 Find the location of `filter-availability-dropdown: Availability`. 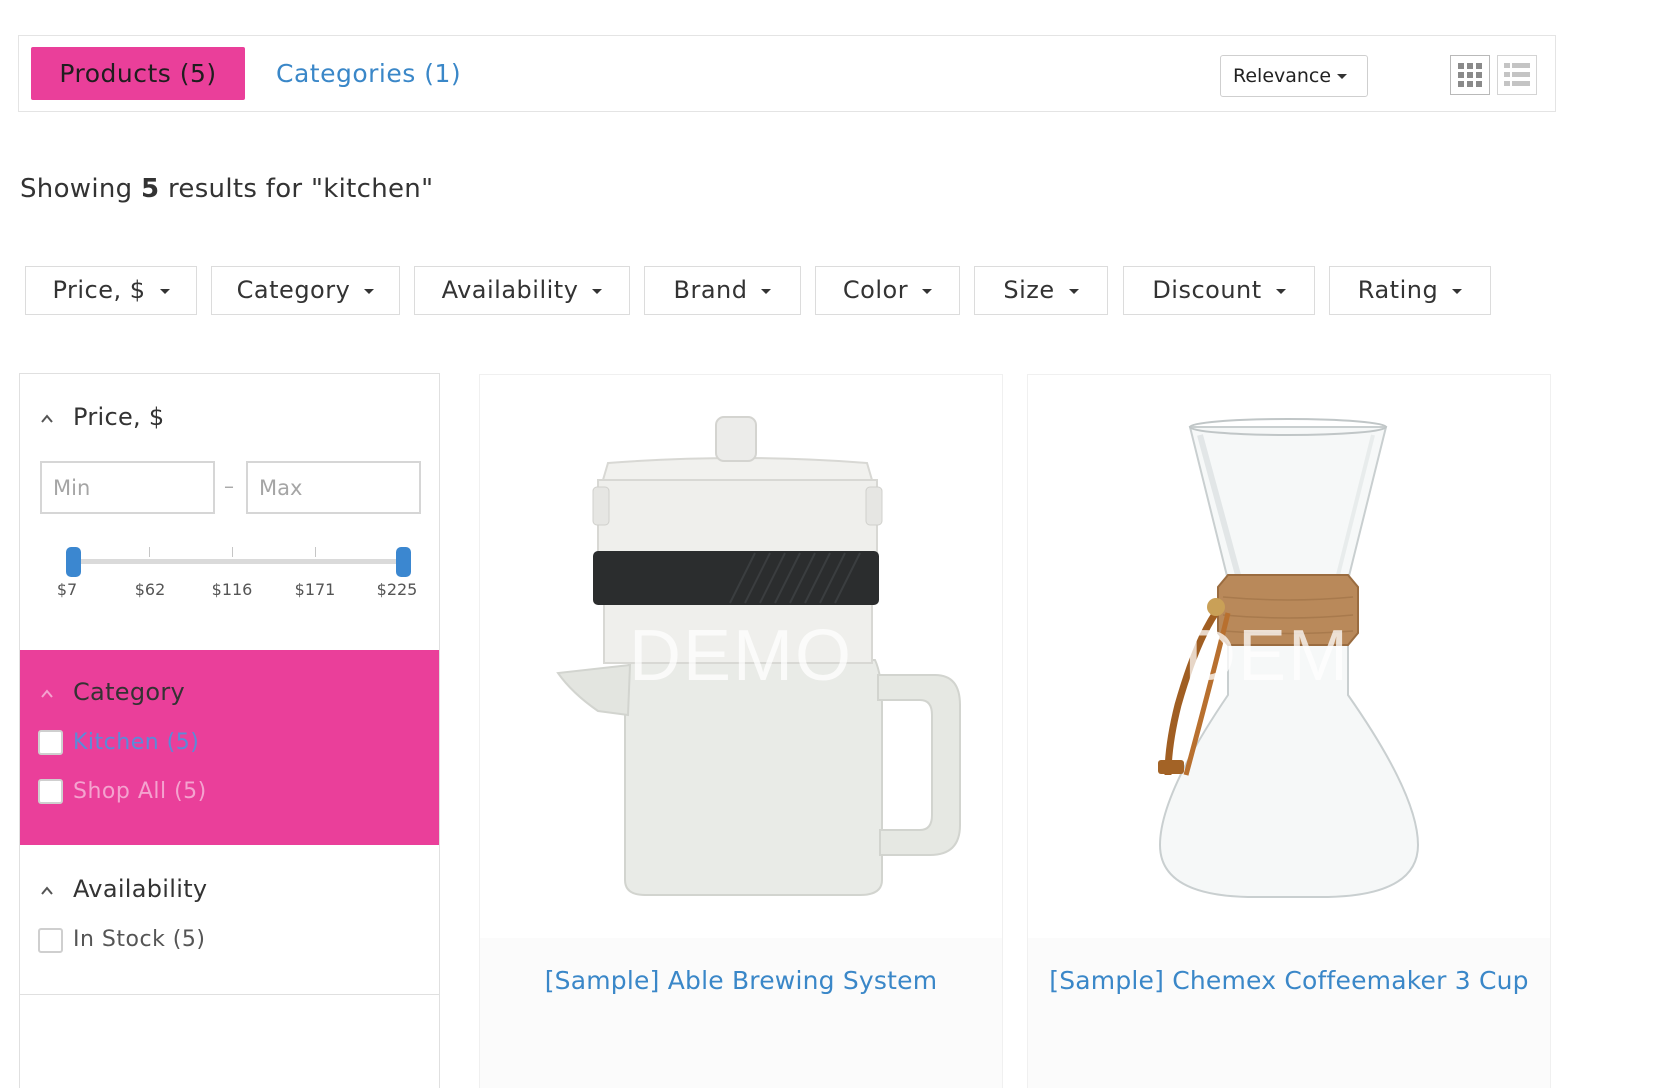

filter-availability-dropdown: Availability is located at coordinates (522, 290).